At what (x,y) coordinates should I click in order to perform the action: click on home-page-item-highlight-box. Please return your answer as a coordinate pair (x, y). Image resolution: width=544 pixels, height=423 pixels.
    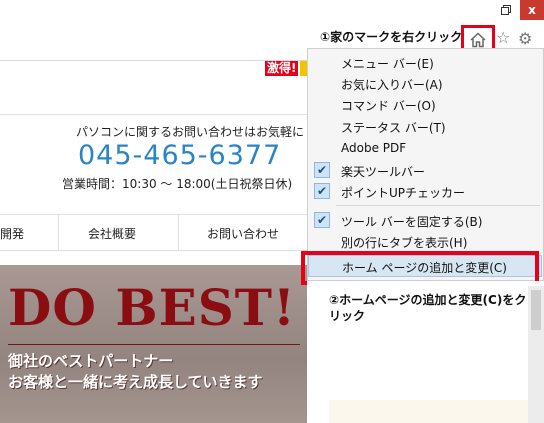
    Looking at the image, I should click on (420, 268).